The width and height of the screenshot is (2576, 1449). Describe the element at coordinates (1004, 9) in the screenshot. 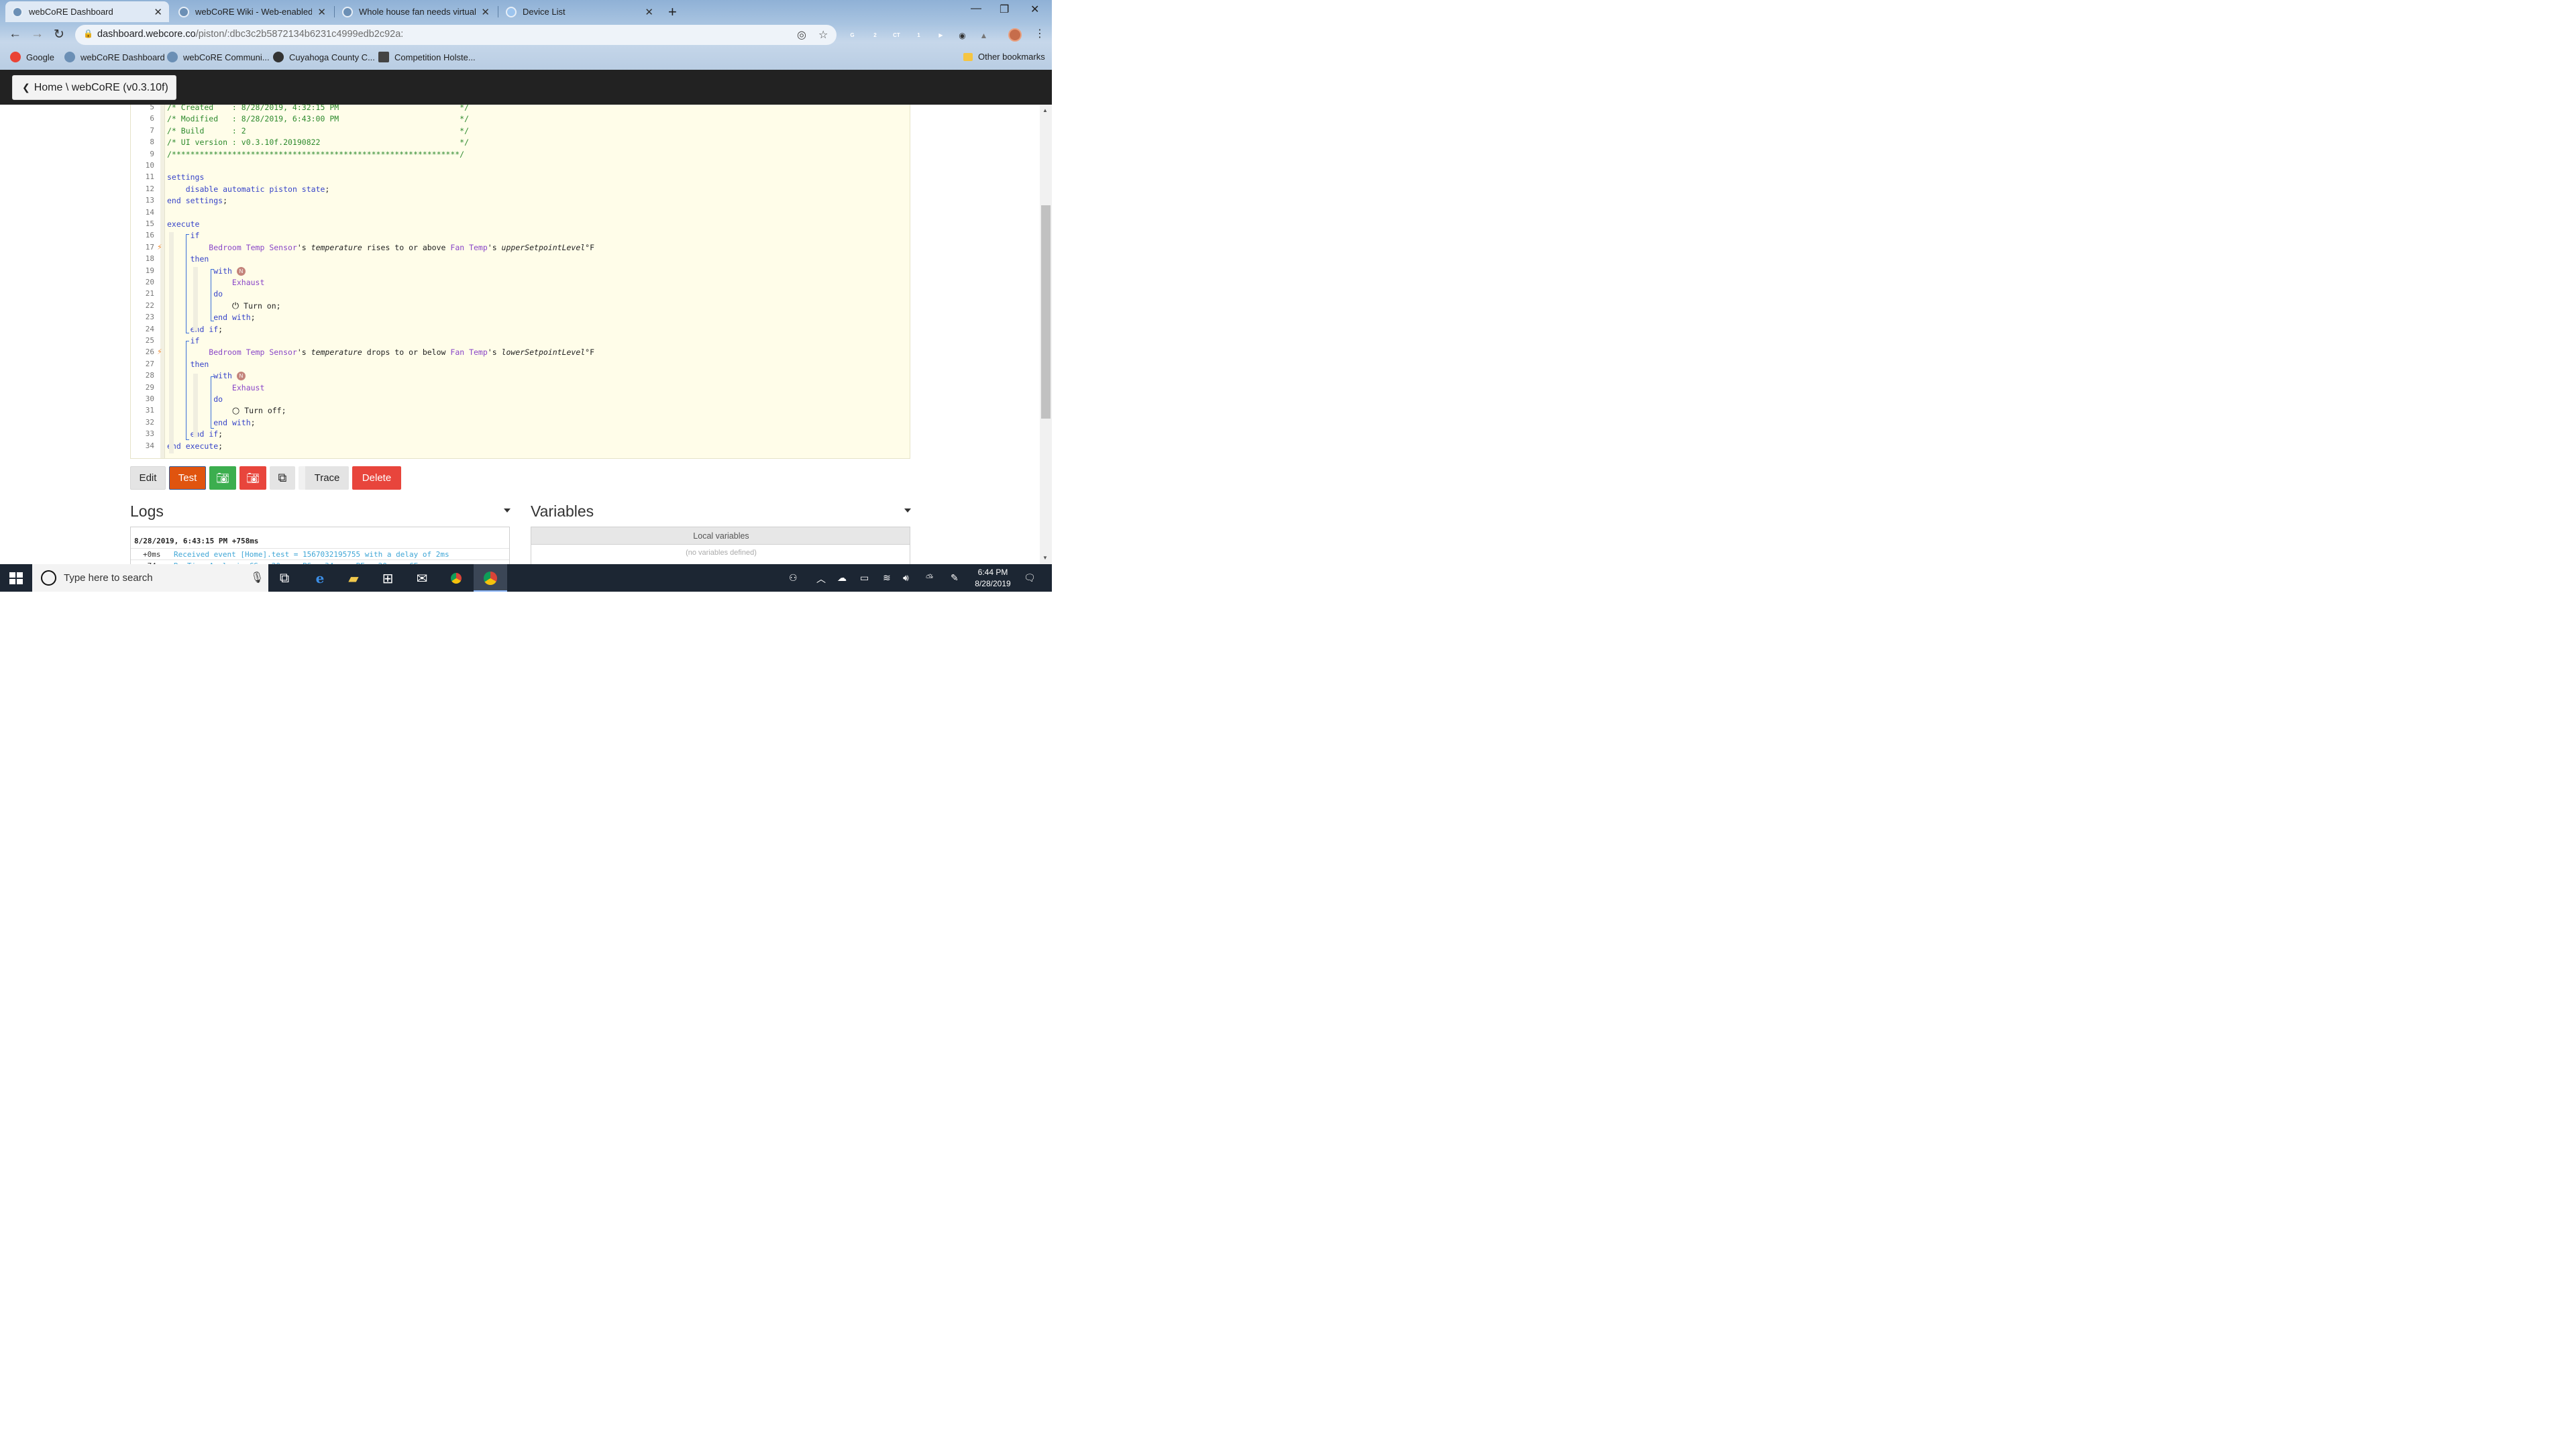

I see `restore-icon: ❐` at that location.